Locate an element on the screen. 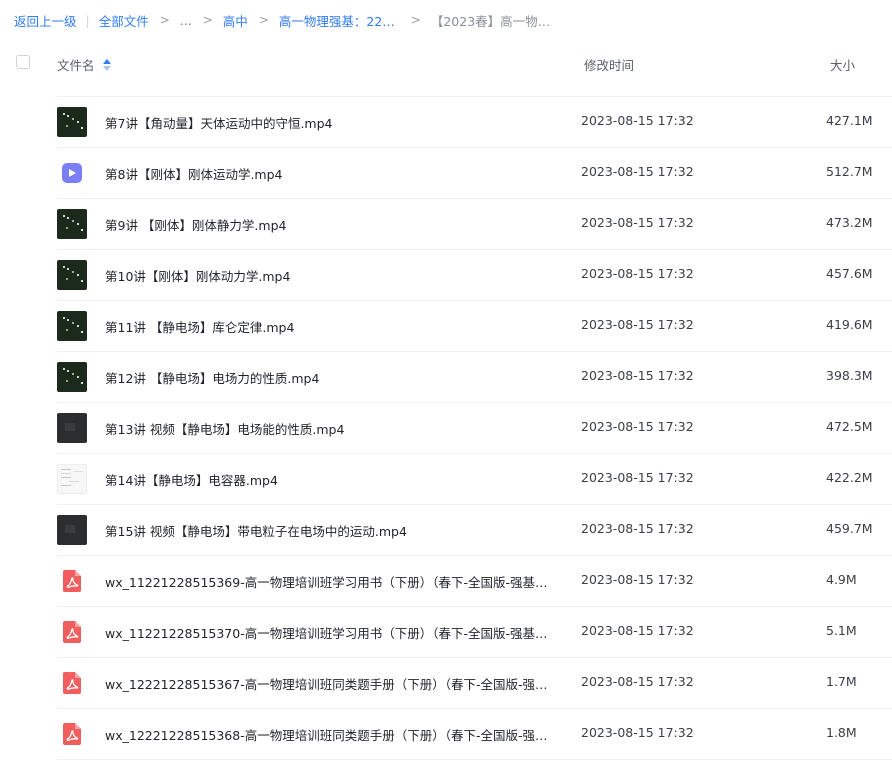 The height and width of the screenshot is (760, 892). file-size: 473.2M is located at coordinates (849, 222).